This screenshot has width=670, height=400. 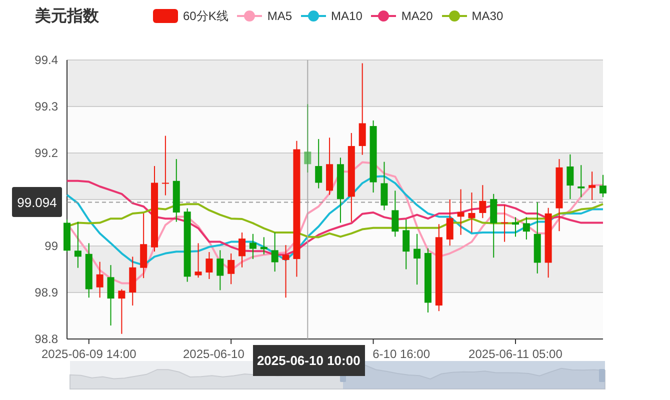 I want to click on axis-label: 99, so click(x=51, y=246).